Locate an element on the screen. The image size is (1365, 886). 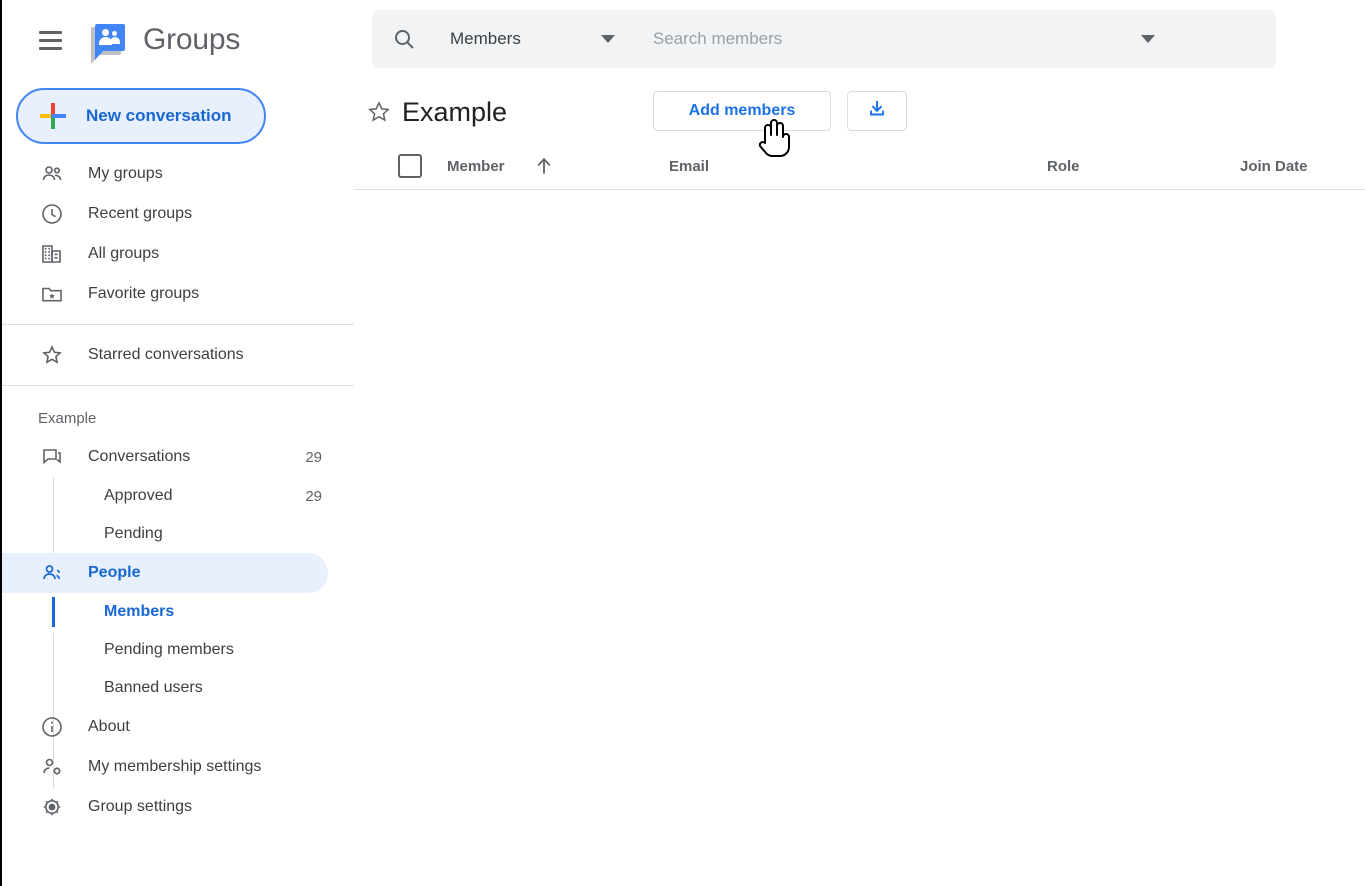
google-groups-logo-icon is located at coordinates (109, 42).